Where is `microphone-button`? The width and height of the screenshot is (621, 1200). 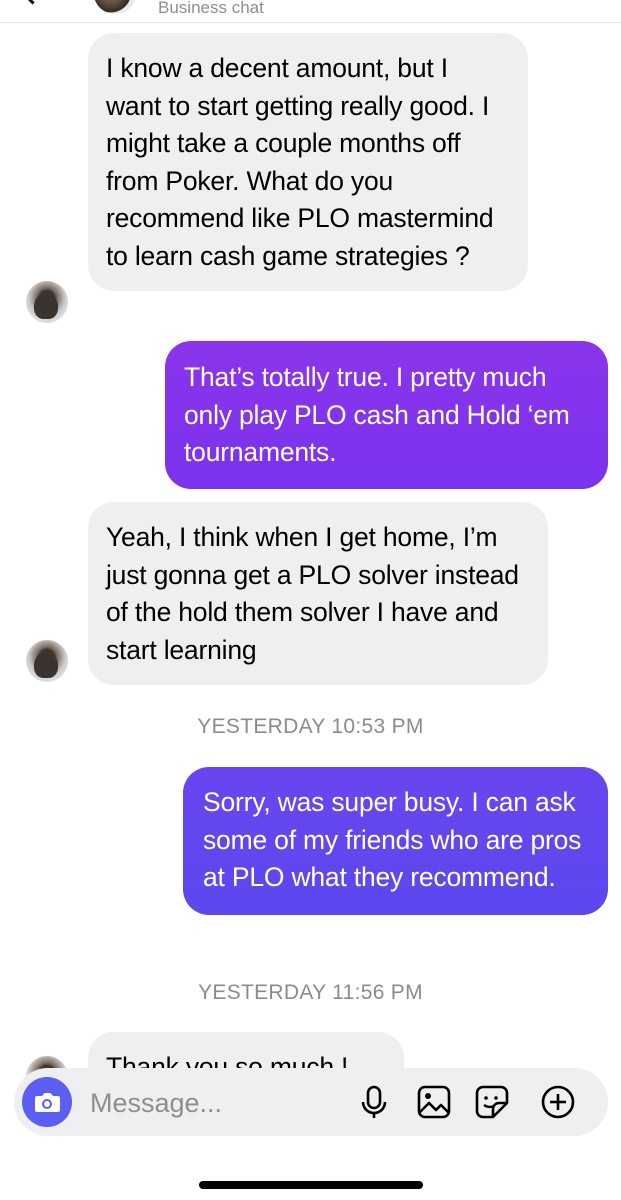
microphone-button is located at coordinates (374, 1102).